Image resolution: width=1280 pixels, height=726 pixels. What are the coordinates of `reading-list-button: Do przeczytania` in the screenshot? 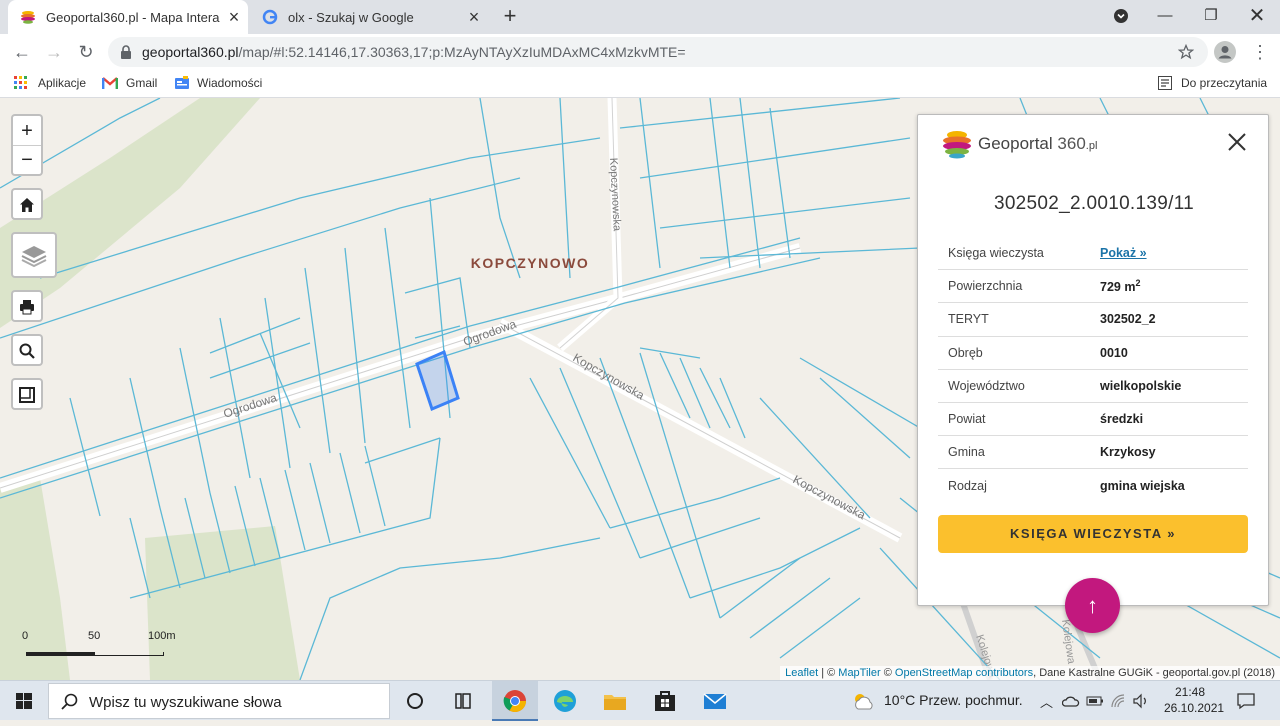 It's located at (1212, 83).